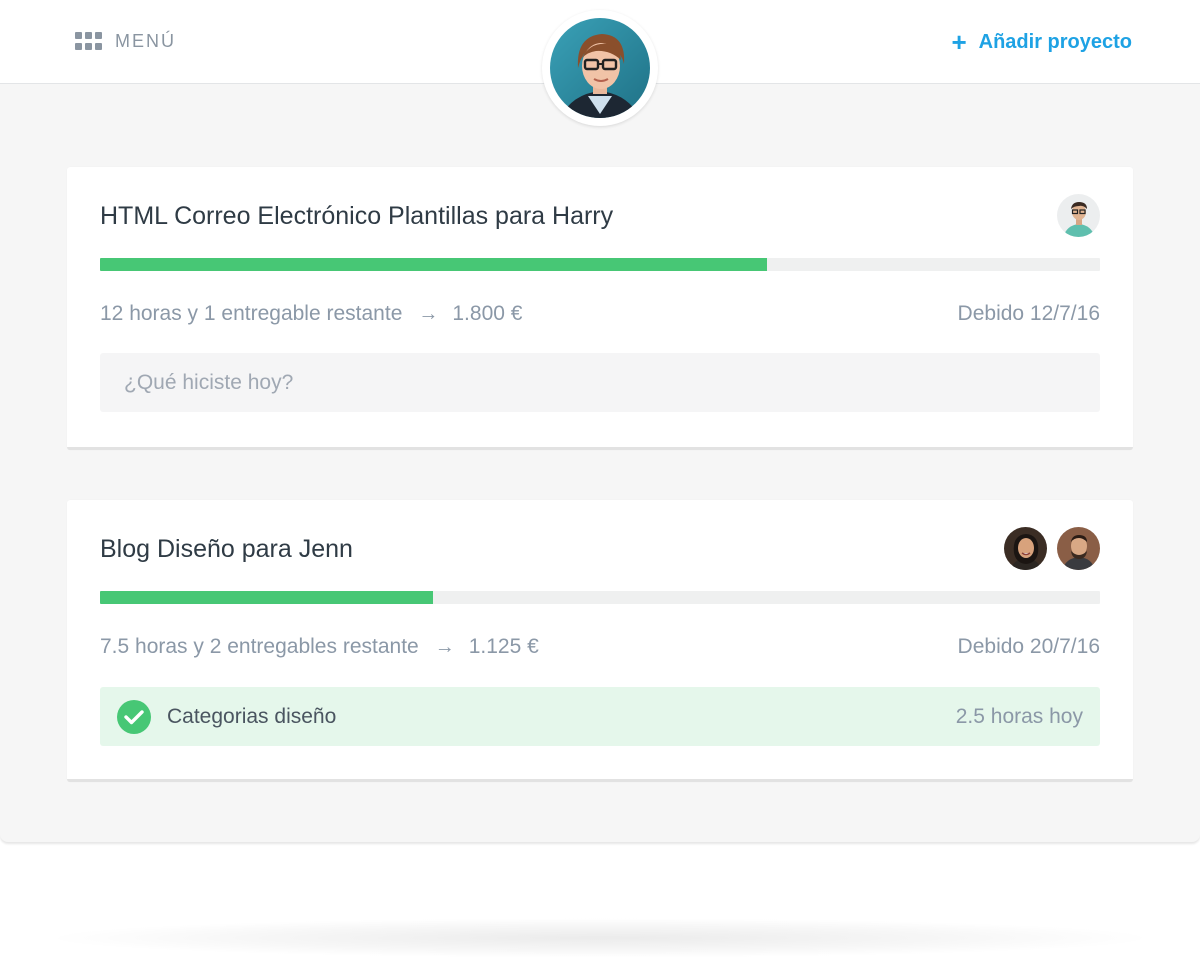 The width and height of the screenshot is (1200, 960). Describe the element at coordinates (259, 646) in the screenshot. I see `remaining-summary: 7.5 horas y 2 entregables restante` at that location.